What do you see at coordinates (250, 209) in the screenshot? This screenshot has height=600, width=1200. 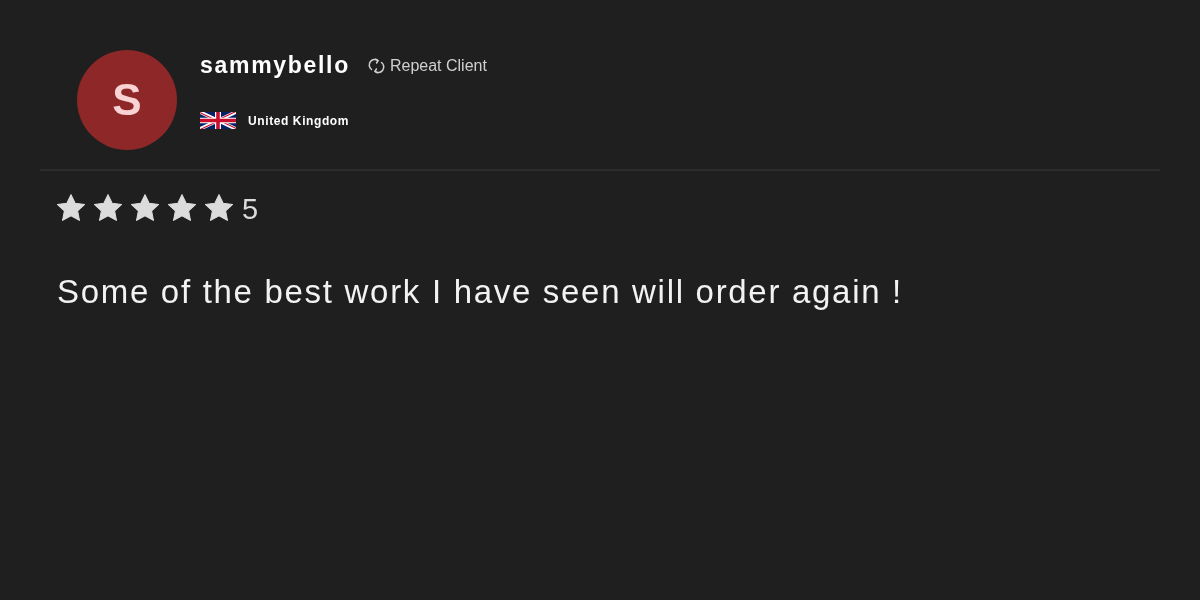 I see `rating-value: 5` at bounding box center [250, 209].